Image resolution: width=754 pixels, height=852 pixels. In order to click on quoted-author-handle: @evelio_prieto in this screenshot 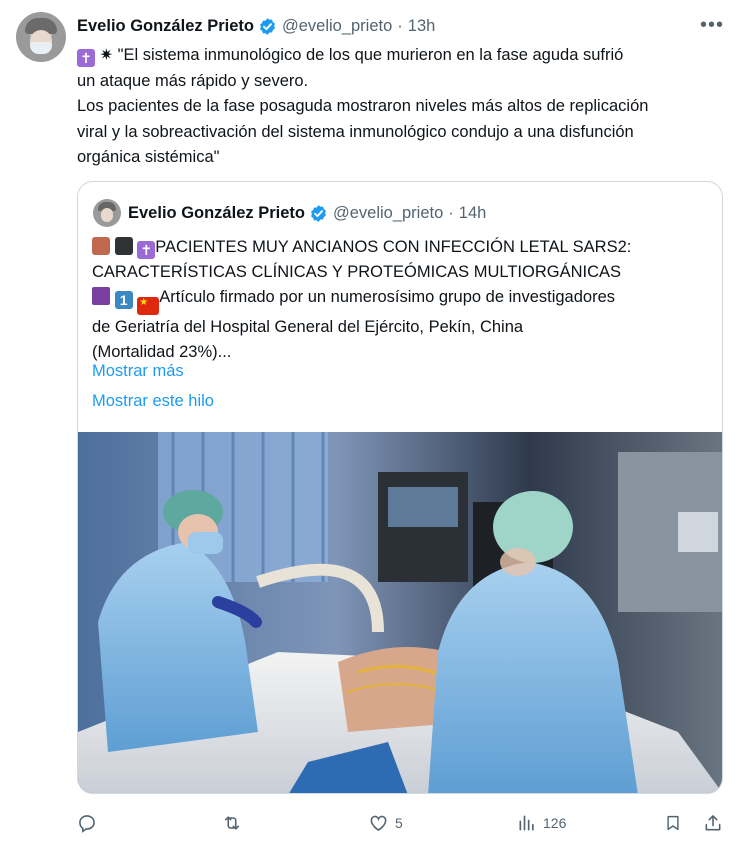, I will do `click(388, 212)`.